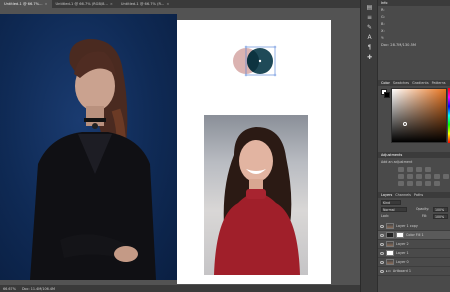 This screenshot has height=292, width=450. What do you see at coordinates (391, 202) in the screenshot?
I see `layer-filter-kind: Kind` at bounding box center [391, 202].